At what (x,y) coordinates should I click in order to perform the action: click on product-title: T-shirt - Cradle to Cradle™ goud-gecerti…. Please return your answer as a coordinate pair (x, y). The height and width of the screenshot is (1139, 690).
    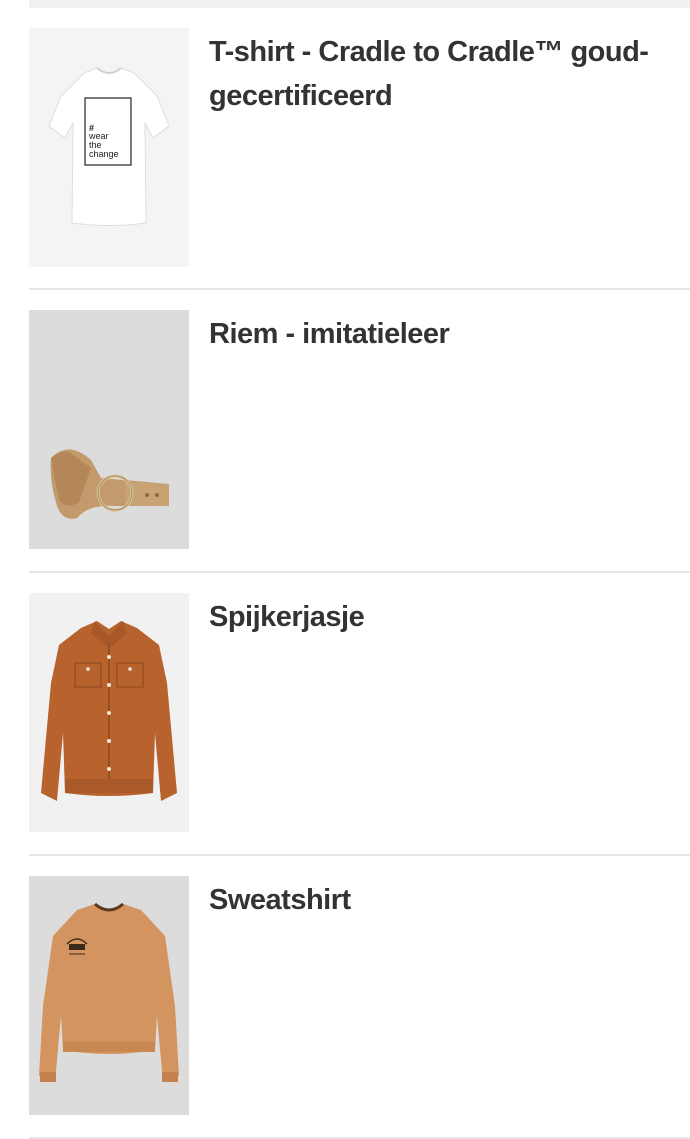
    Looking at the image, I should click on (446, 74).